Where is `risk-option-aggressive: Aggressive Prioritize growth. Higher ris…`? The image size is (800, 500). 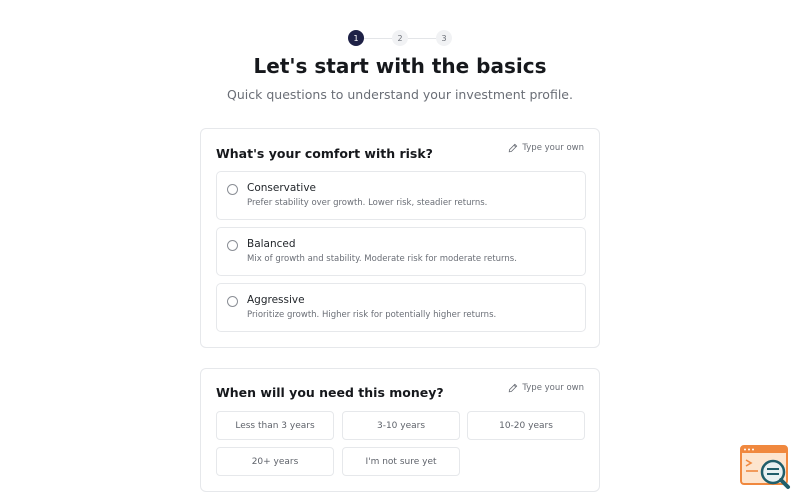
risk-option-aggressive: Aggressive Prioritize growth. Higher ris… is located at coordinates (401, 307).